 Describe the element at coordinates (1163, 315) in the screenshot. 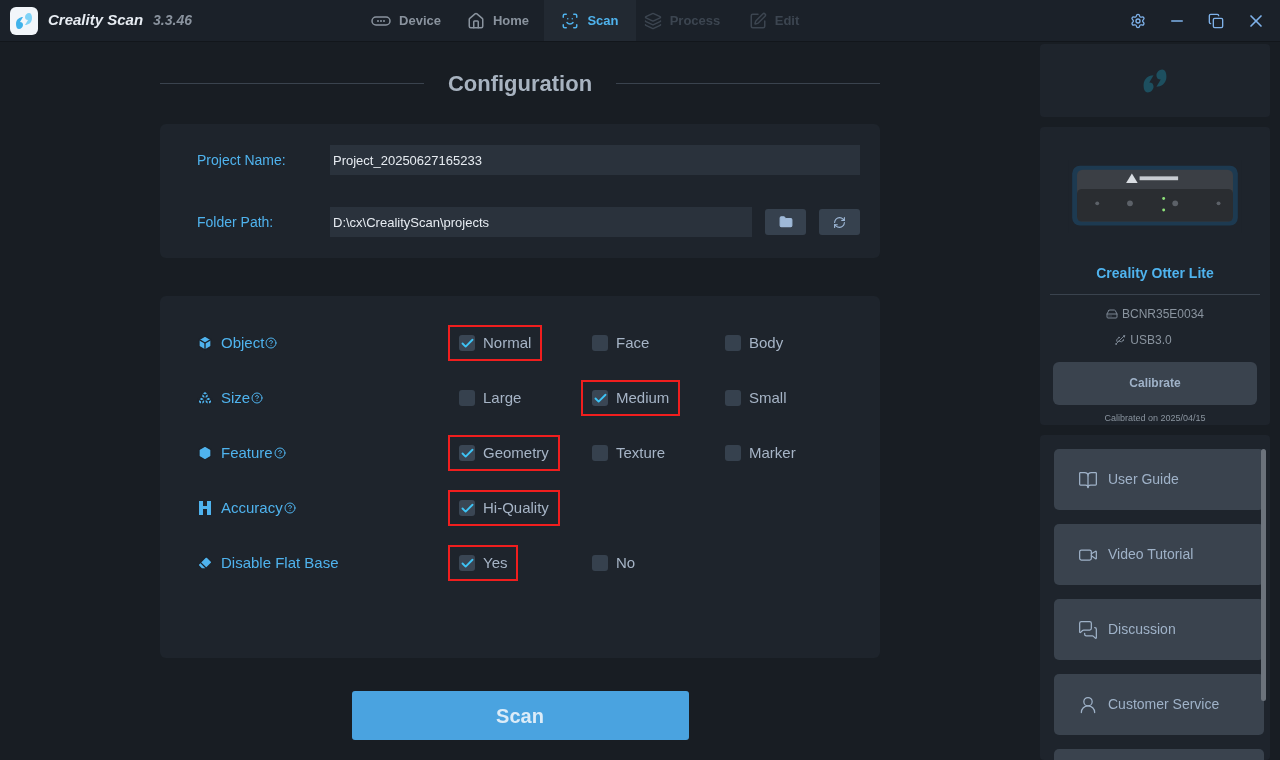

I see `serial-number: BCNR35E0034` at that location.